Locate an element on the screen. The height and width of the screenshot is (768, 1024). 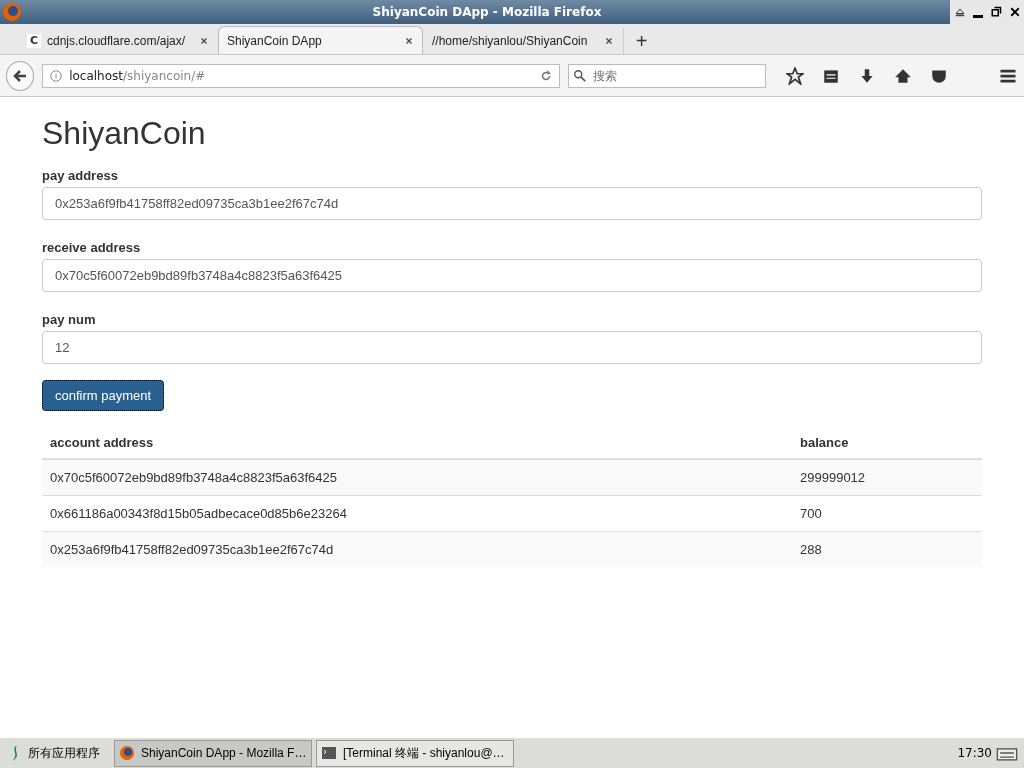
clock: 17:30 is located at coordinates (974, 753).